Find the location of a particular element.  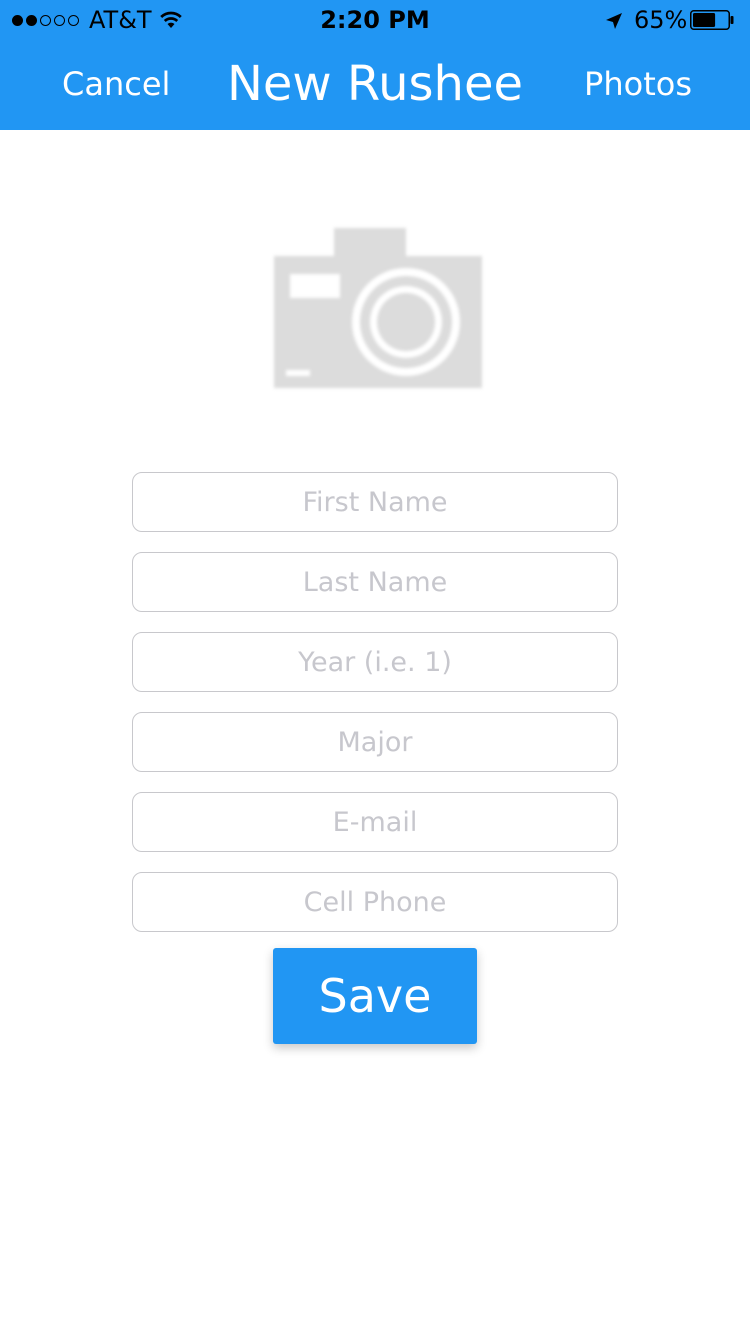

location-arrow-icon is located at coordinates (614, 21).